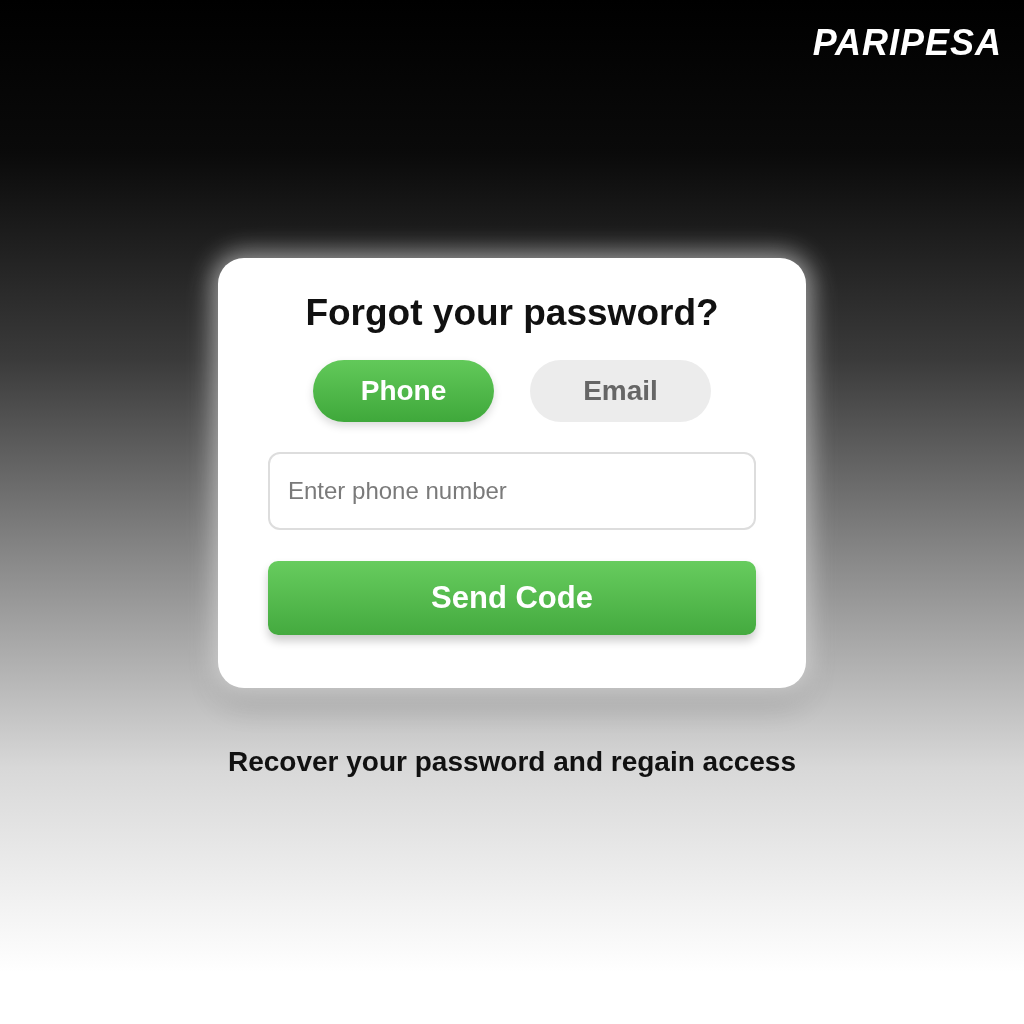 This screenshot has height=1024, width=1024. I want to click on send-code-button: Send Code, so click(512, 598).